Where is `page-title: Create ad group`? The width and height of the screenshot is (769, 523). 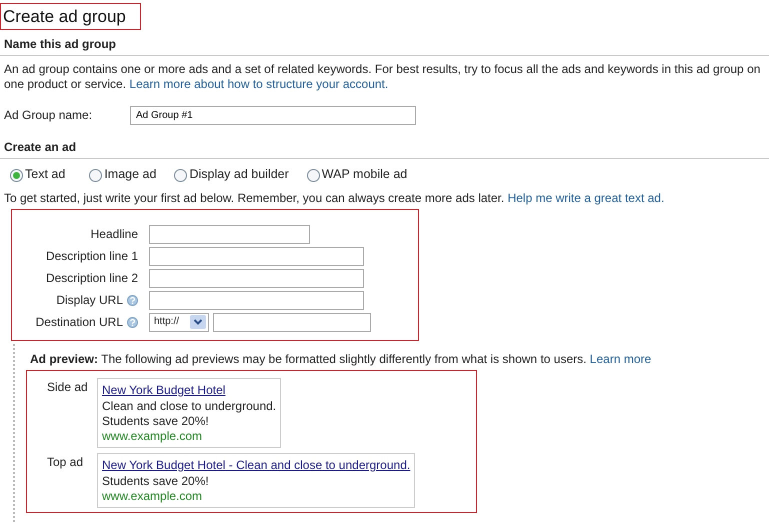
page-title: Create ad group is located at coordinates (70, 16).